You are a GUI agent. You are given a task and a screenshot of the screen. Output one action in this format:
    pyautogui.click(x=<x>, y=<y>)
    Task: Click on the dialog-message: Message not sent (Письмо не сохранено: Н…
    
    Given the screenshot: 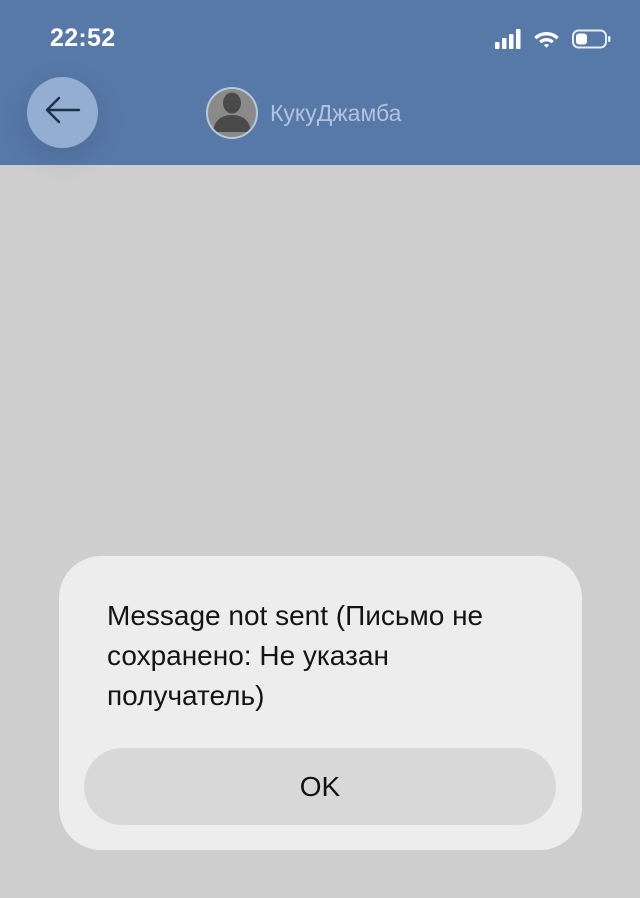 What is the action you would take?
    pyautogui.click(x=295, y=655)
    